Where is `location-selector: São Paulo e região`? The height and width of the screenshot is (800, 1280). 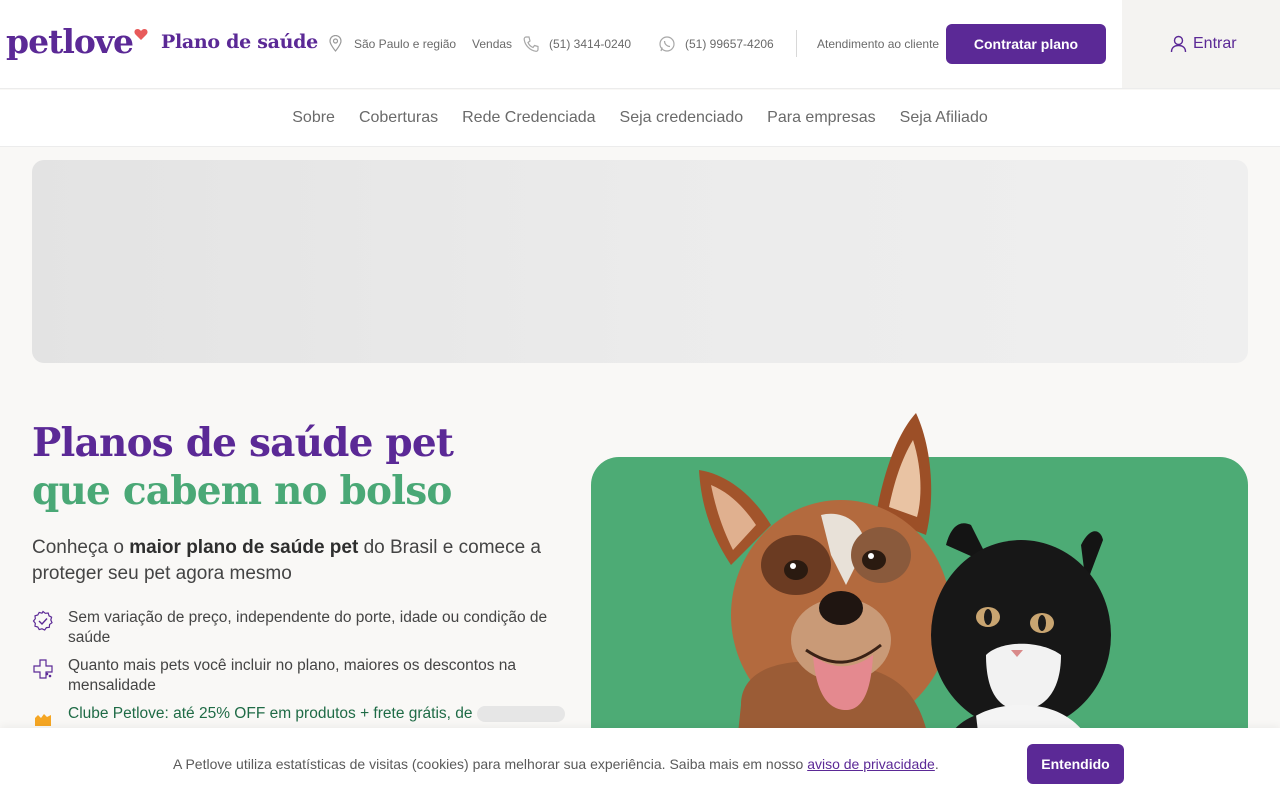 location-selector: São Paulo e região is located at coordinates (405, 44).